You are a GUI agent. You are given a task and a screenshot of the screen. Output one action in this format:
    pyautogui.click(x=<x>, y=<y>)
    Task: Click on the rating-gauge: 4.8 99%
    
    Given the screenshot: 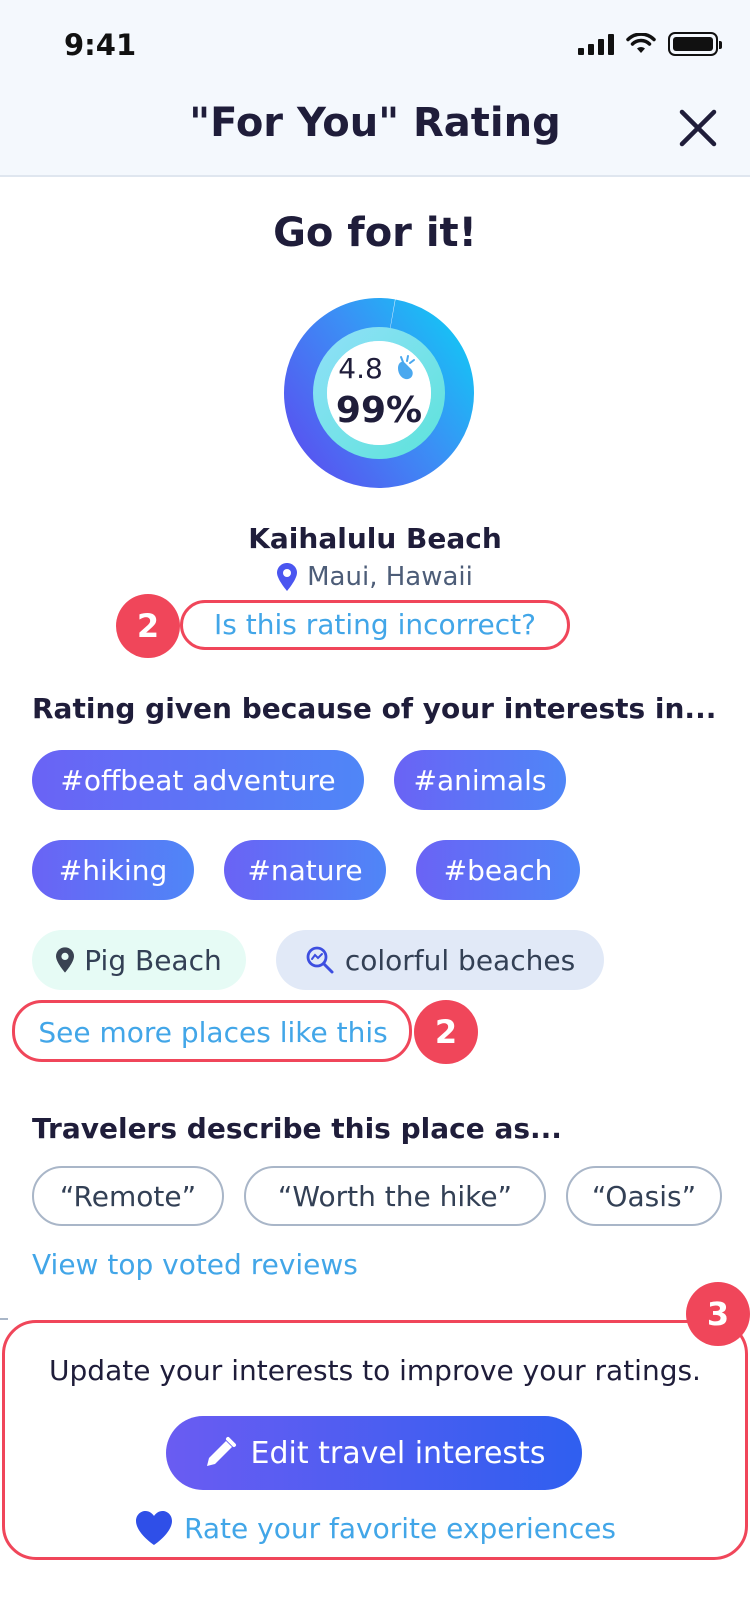 What is the action you would take?
    pyautogui.click(x=379, y=393)
    